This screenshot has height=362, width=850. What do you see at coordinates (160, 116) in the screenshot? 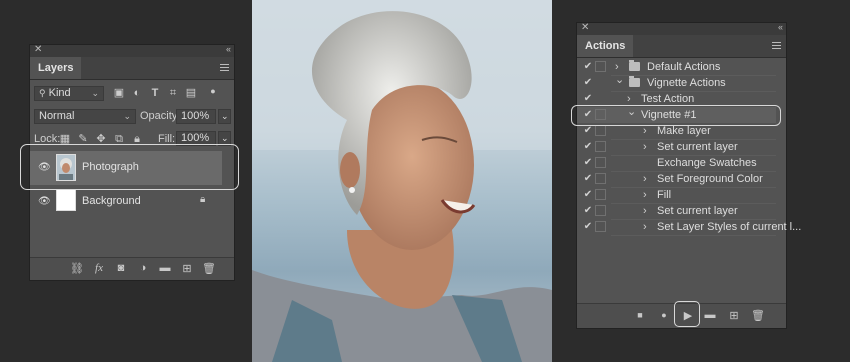
I see `opacity-label: Opacity:` at bounding box center [160, 116].